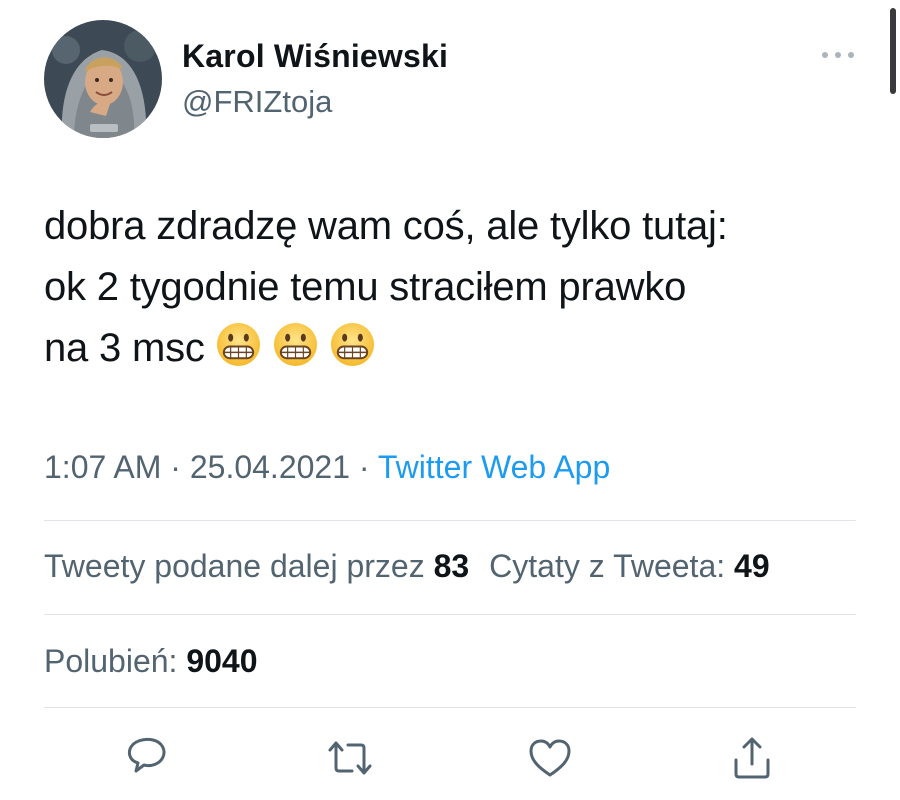 The height and width of the screenshot is (800, 900). I want to click on tweet-meta: 1:07 AM · 25.04.2021 · Twitter Web App, so click(327, 467).